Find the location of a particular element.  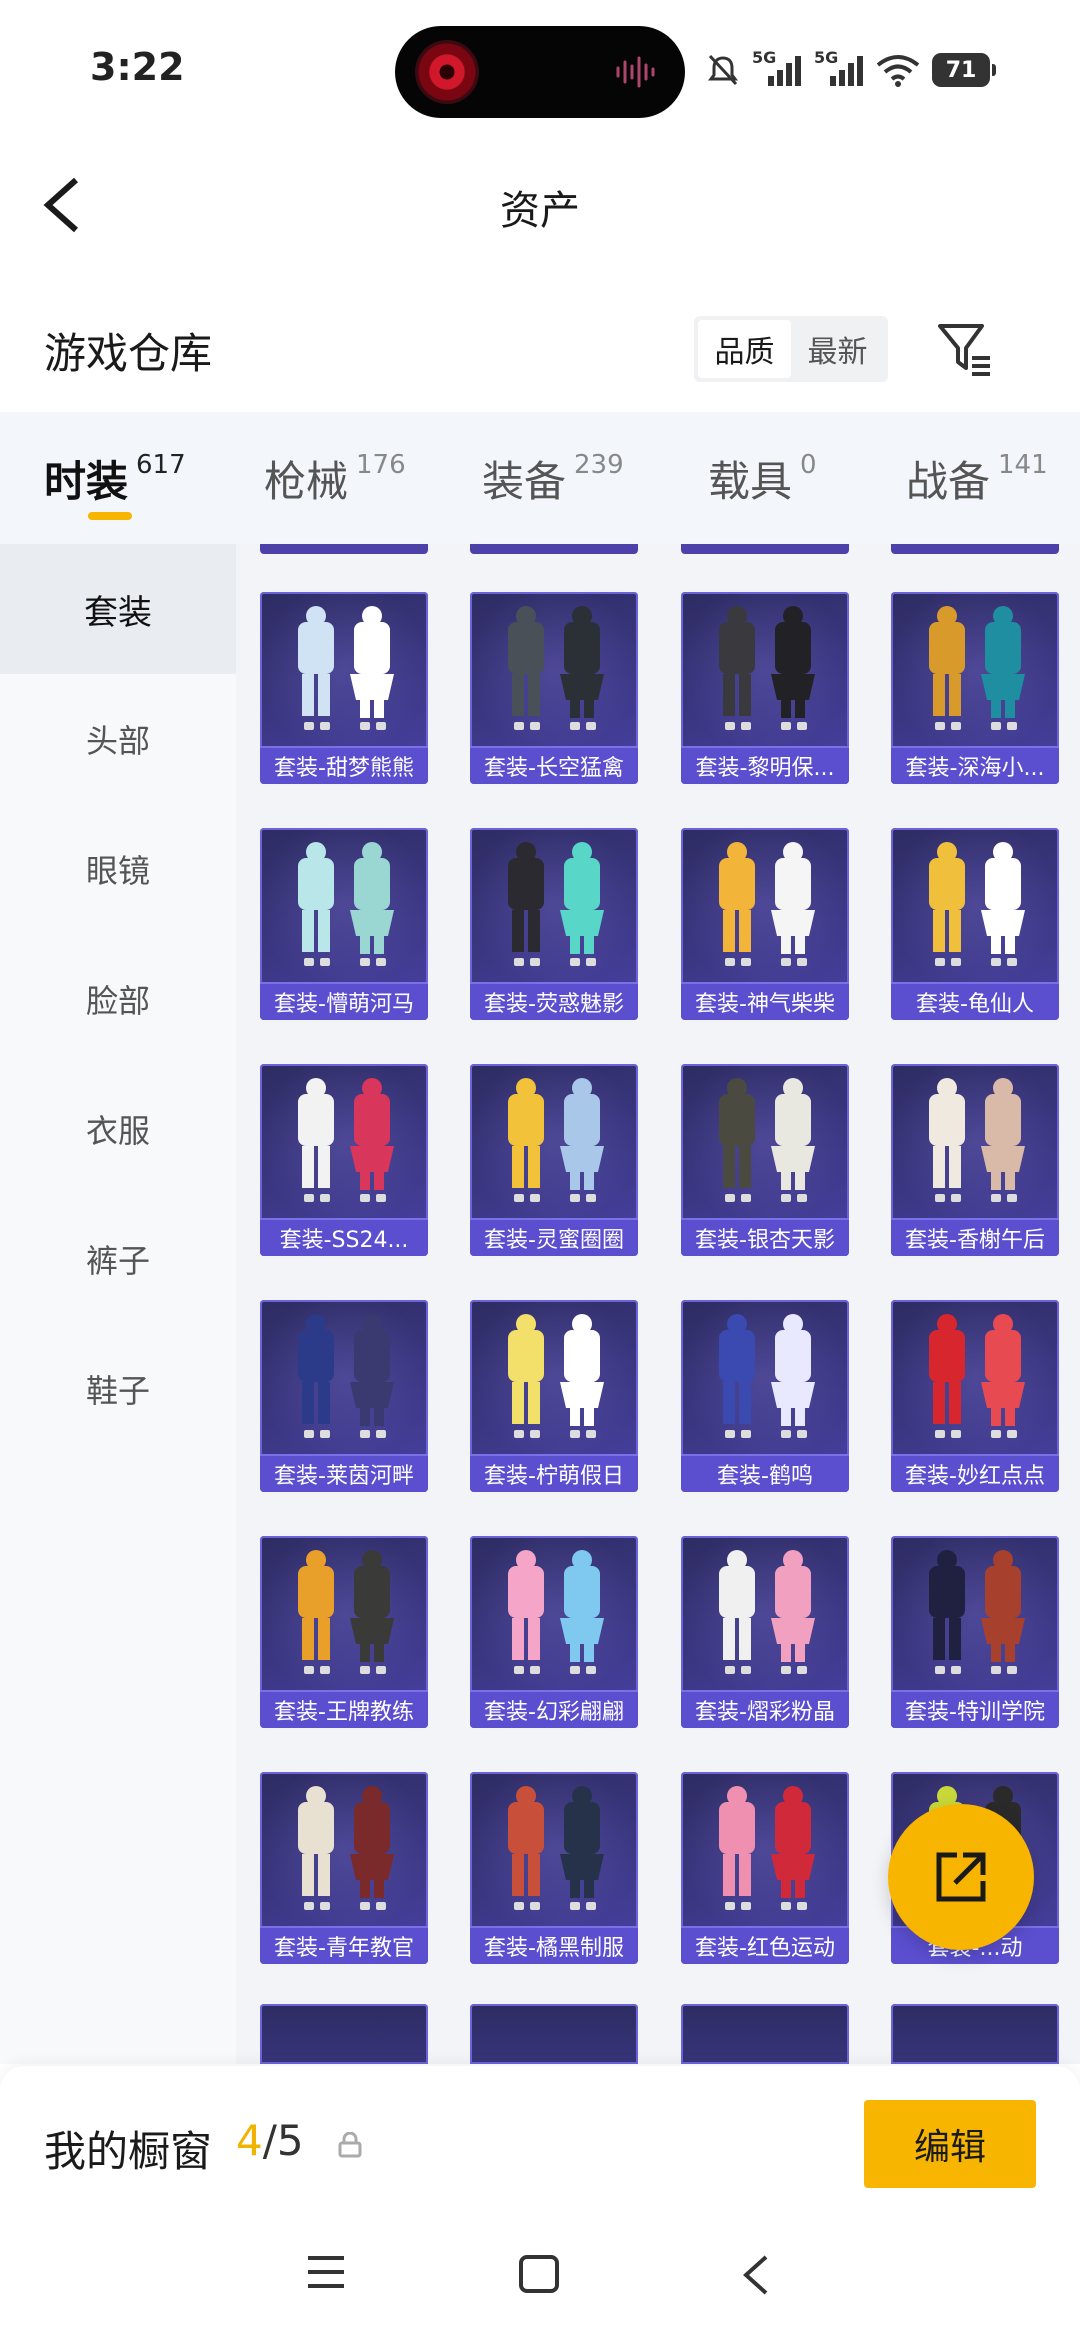

item-card-label: 套装-王牌教练 is located at coordinates (344, 1709).